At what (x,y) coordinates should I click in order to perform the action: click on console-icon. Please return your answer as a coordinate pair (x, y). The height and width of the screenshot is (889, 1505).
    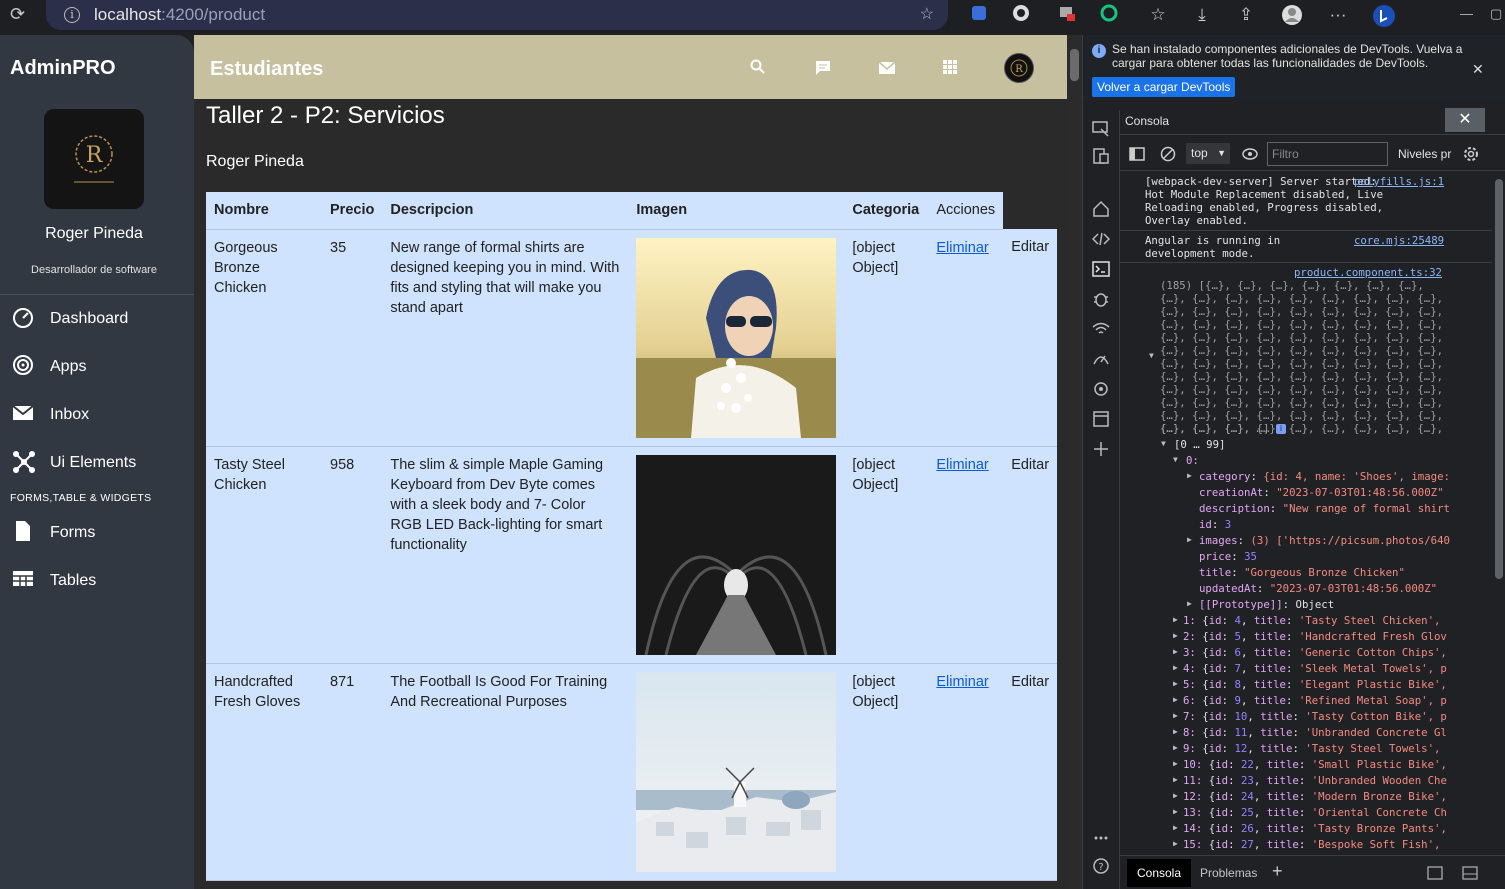
    Looking at the image, I should click on (1101, 269).